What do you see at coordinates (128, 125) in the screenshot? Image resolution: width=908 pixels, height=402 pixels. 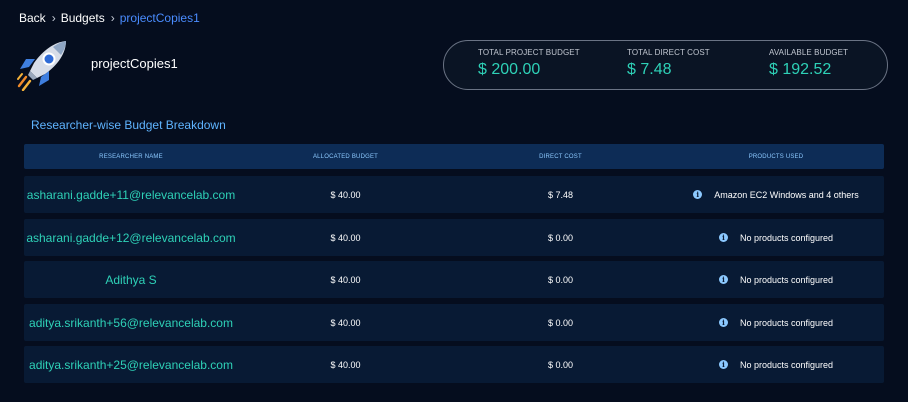 I see `section-title: Researcher-wise Budget Breakdown` at bounding box center [128, 125].